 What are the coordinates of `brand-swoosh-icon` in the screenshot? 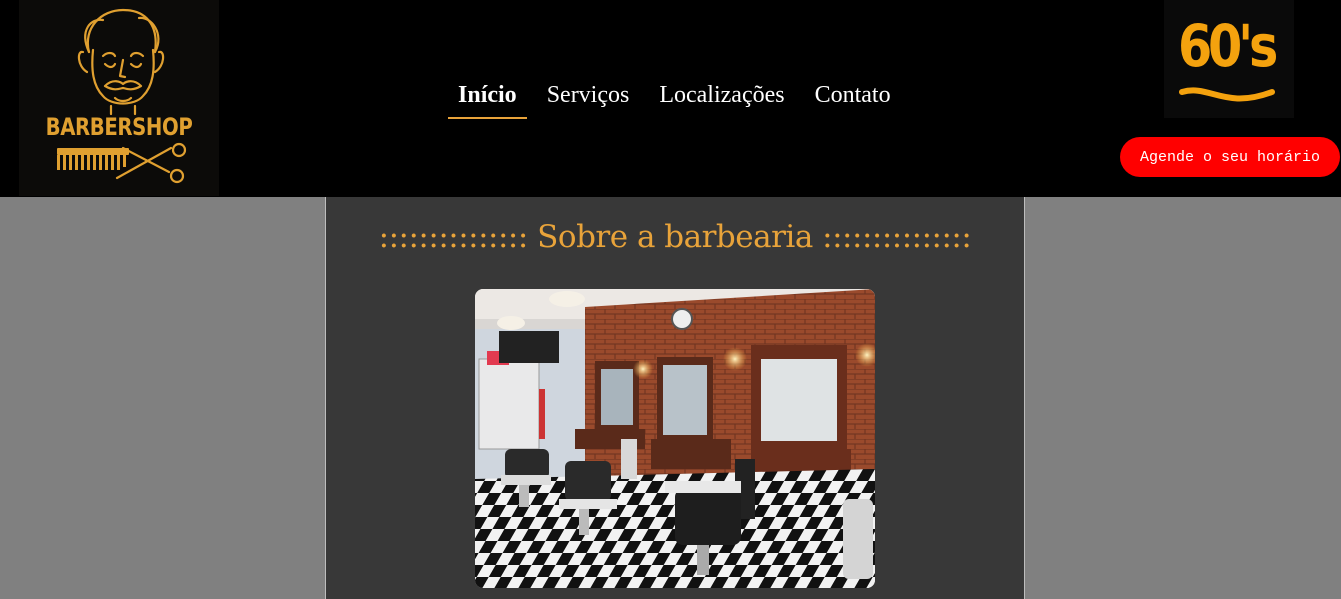 It's located at (1227, 94).